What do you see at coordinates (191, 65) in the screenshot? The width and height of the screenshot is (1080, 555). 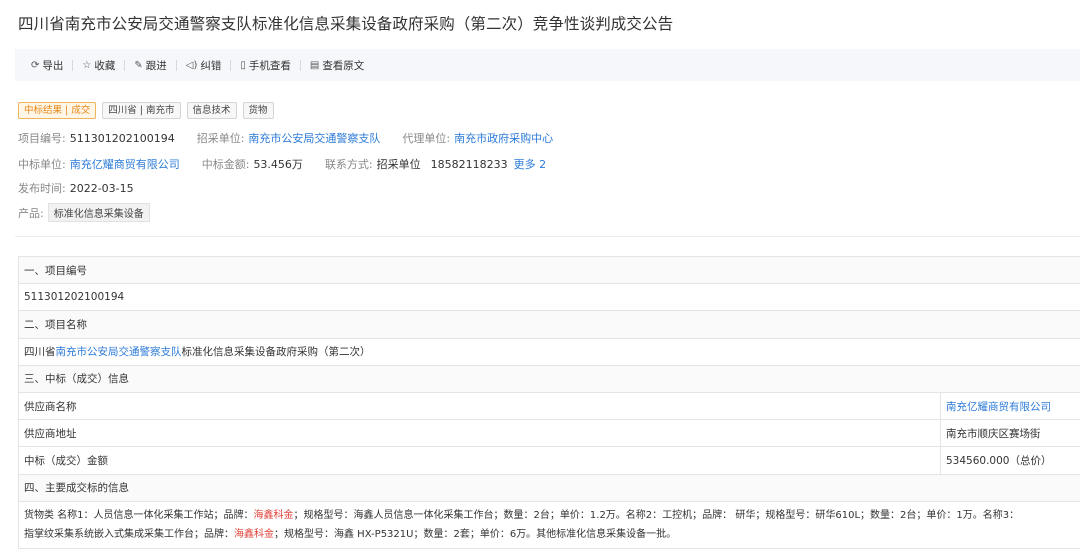 I see `speaker-icon: ◁)` at bounding box center [191, 65].